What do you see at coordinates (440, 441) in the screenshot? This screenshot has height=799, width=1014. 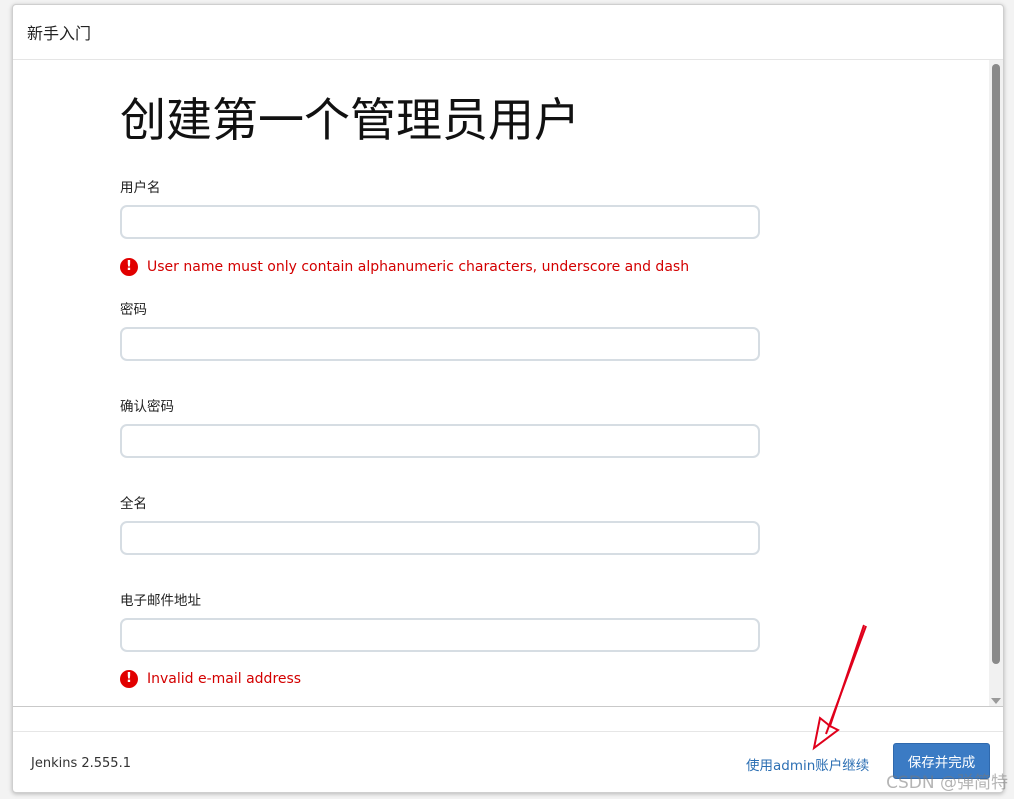 I see `confirm-password-input` at bounding box center [440, 441].